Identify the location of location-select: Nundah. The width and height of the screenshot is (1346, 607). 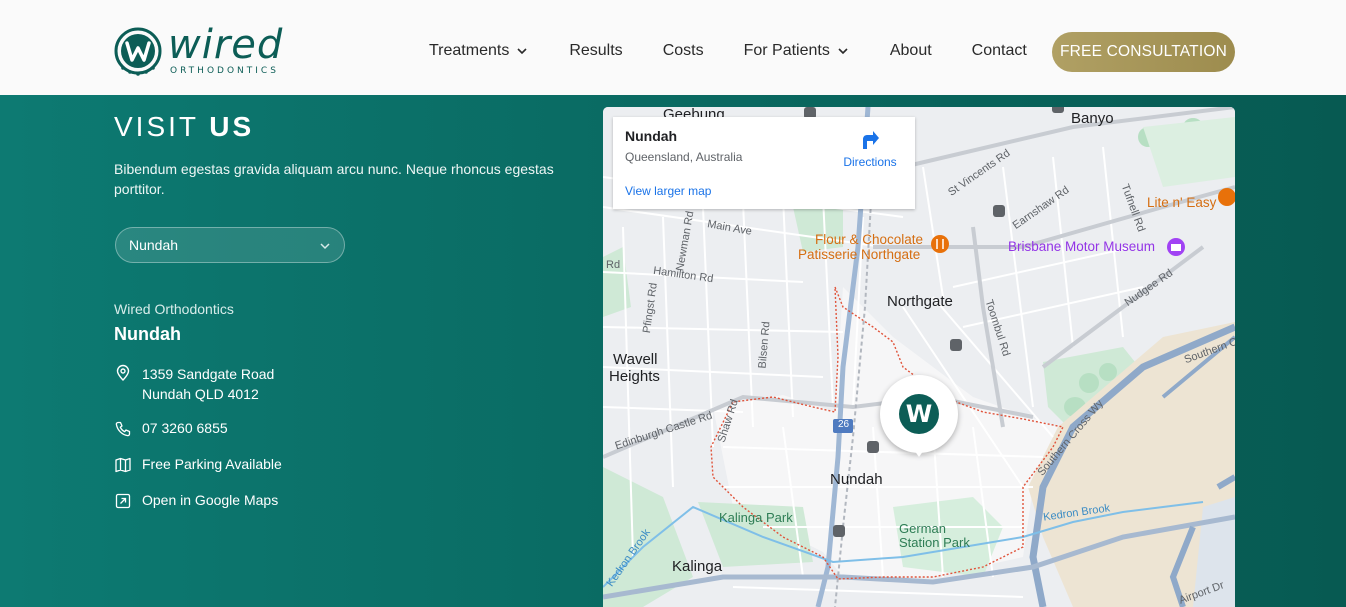
(230, 245).